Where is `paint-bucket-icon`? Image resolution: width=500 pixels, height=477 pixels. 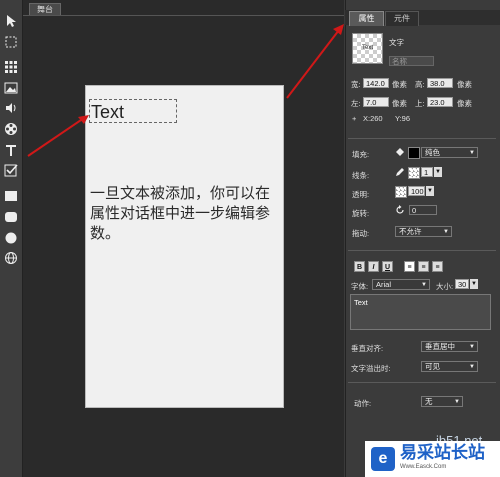
paint-bucket-icon is located at coordinates (400, 152).